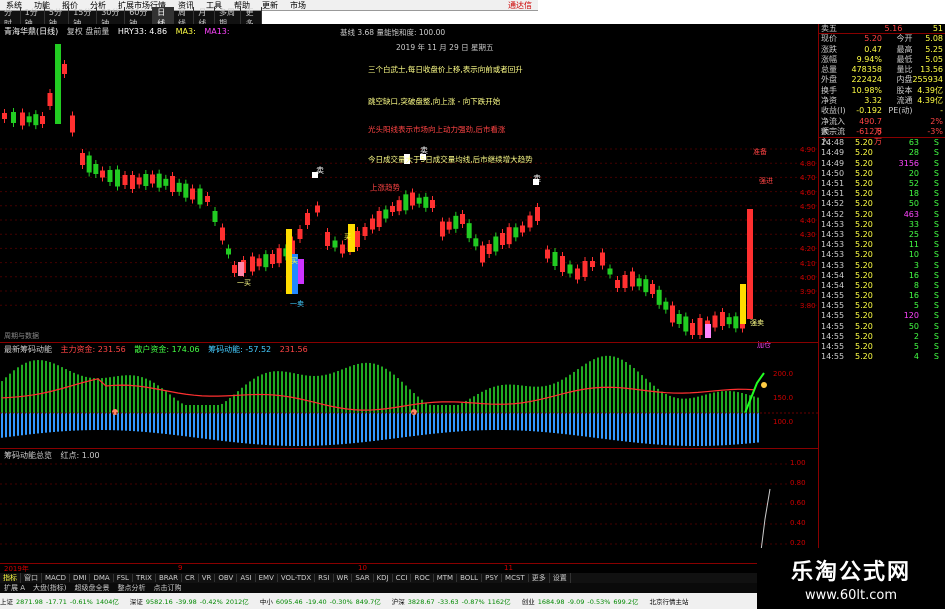 The width and height of the screenshot is (945, 609). What do you see at coordinates (808, 249) in the screenshot?
I see `price-axis-label: 4.20` at bounding box center [808, 249].